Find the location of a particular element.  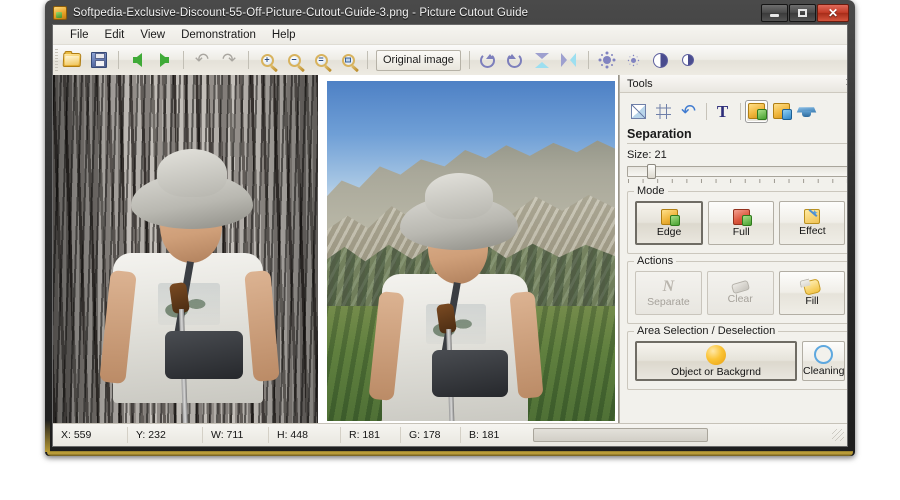

gamma-icon is located at coordinates (687, 60).